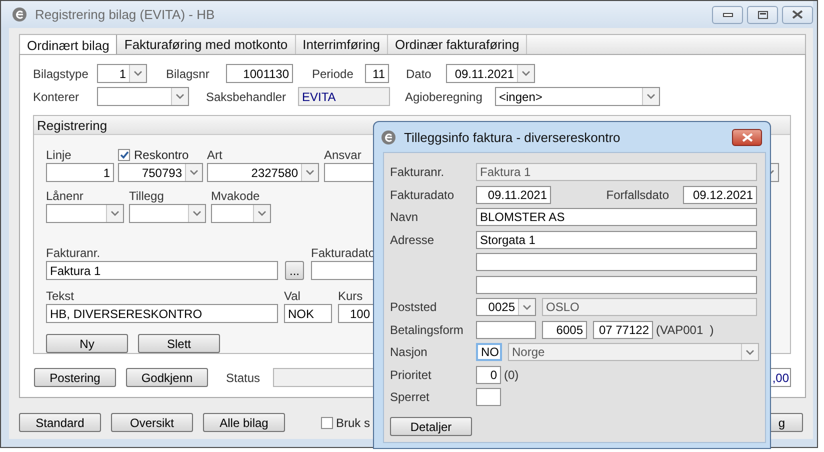 The width and height of the screenshot is (824, 452). I want to click on field-label: Kurs, so click(350, 296).